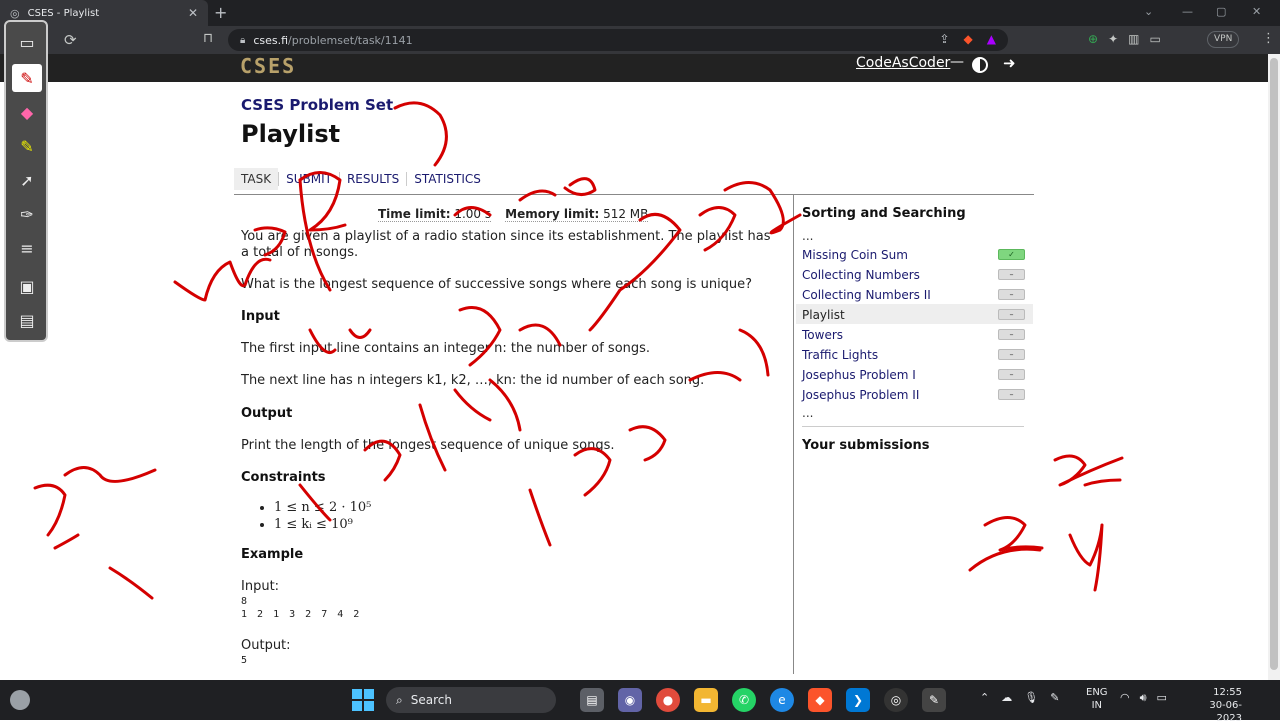 The width and height of the screenshot is (1280, 725). I want to click on extension-plus-icon: ⊕, so click(1093, 39).